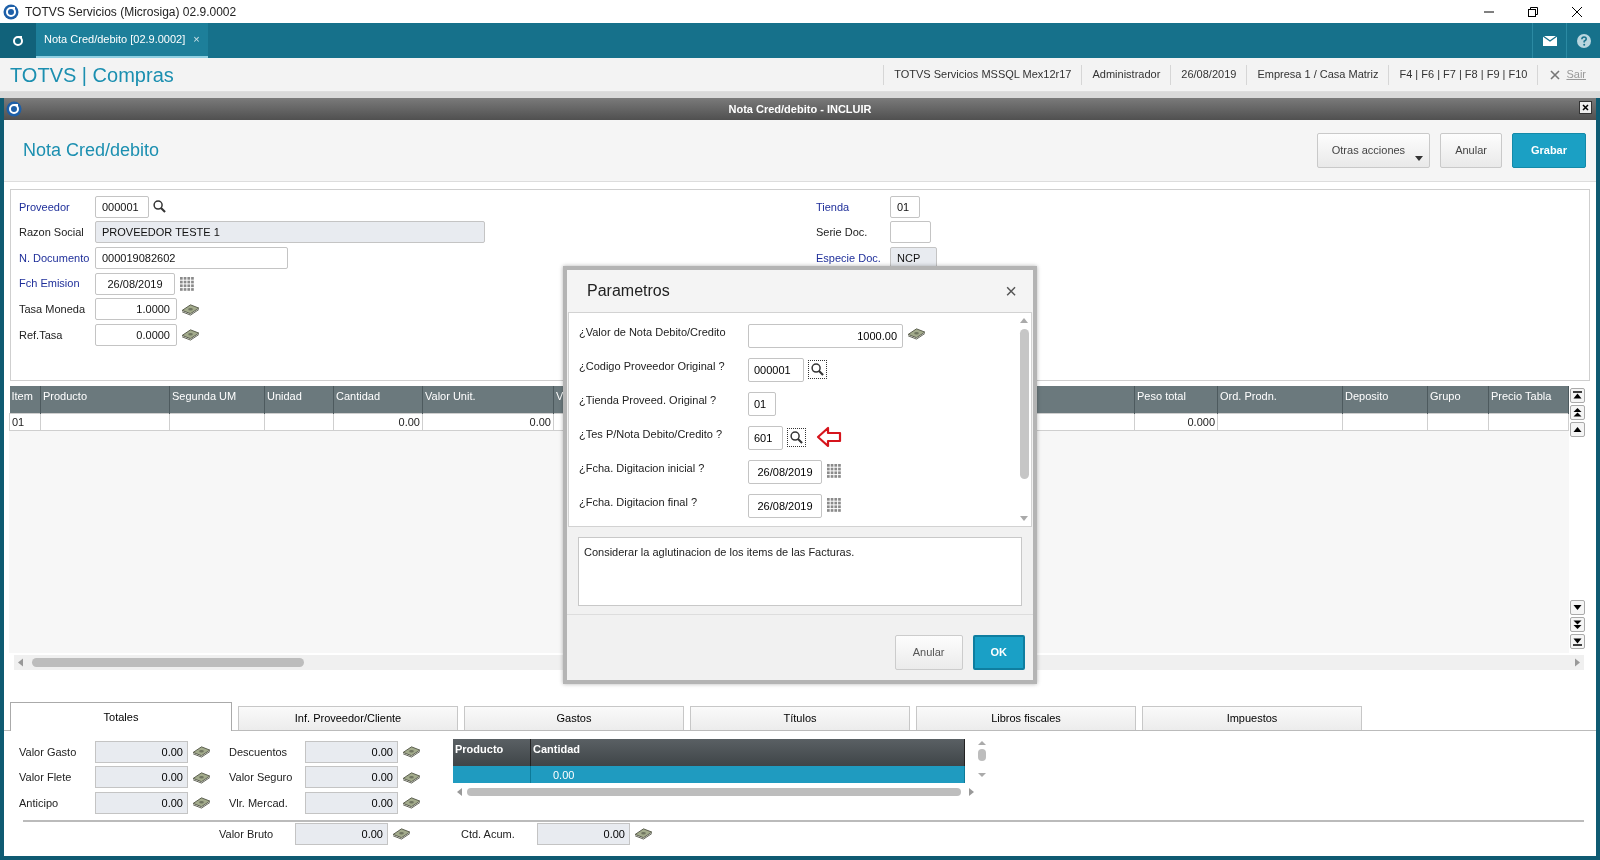 The height and width of the screenshot is (860, 1600). I want to click on help-icon, so click(1583, 40).